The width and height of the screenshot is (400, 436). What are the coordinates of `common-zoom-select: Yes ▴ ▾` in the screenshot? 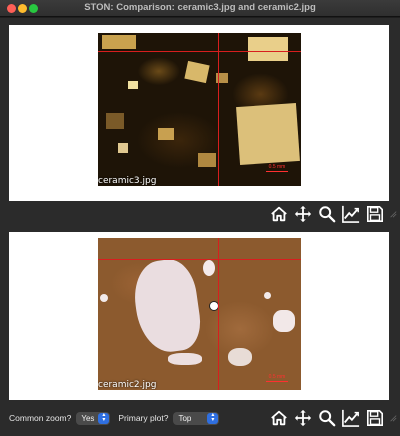 It's located at (93, 418).